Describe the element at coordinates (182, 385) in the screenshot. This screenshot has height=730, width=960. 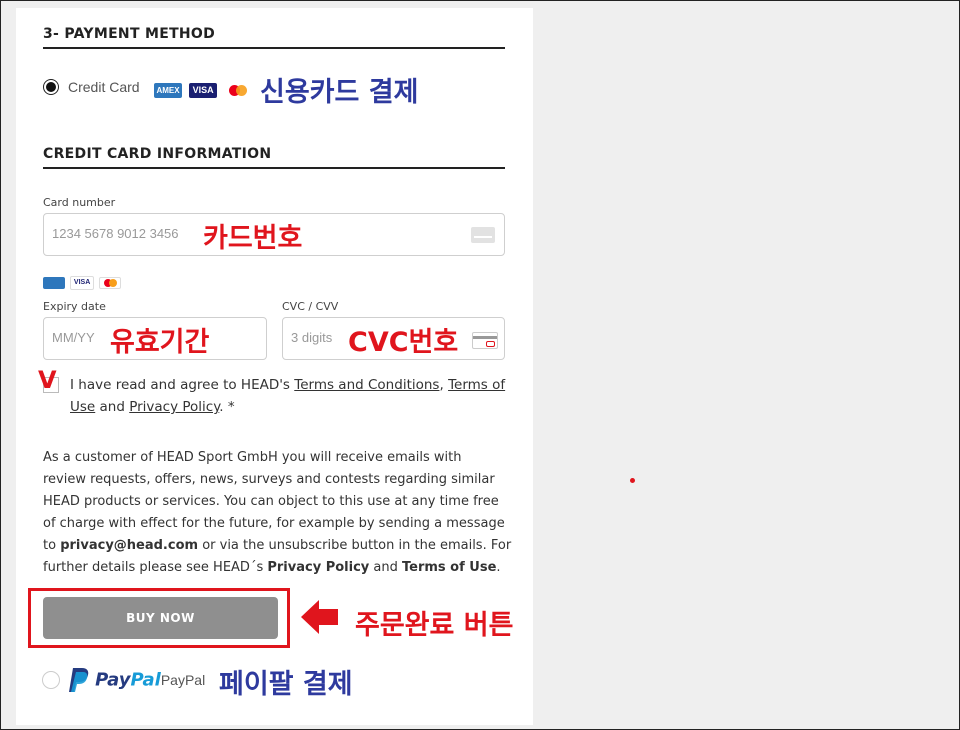
I see `agreement-prefix: I have read and agree to HEAD's` at that location.